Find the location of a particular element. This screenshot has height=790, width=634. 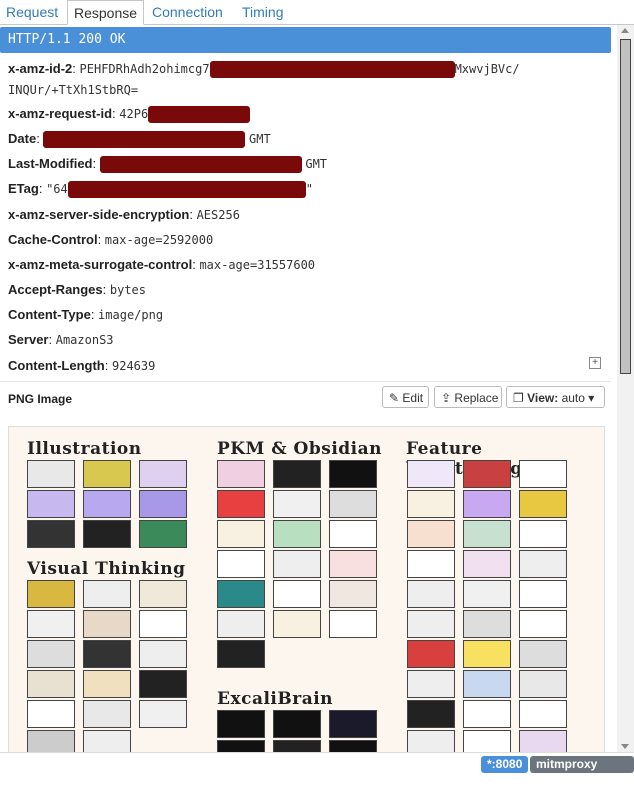

header-key: x-amz-meta-surrogate-control is located at coordinates (100, 264).